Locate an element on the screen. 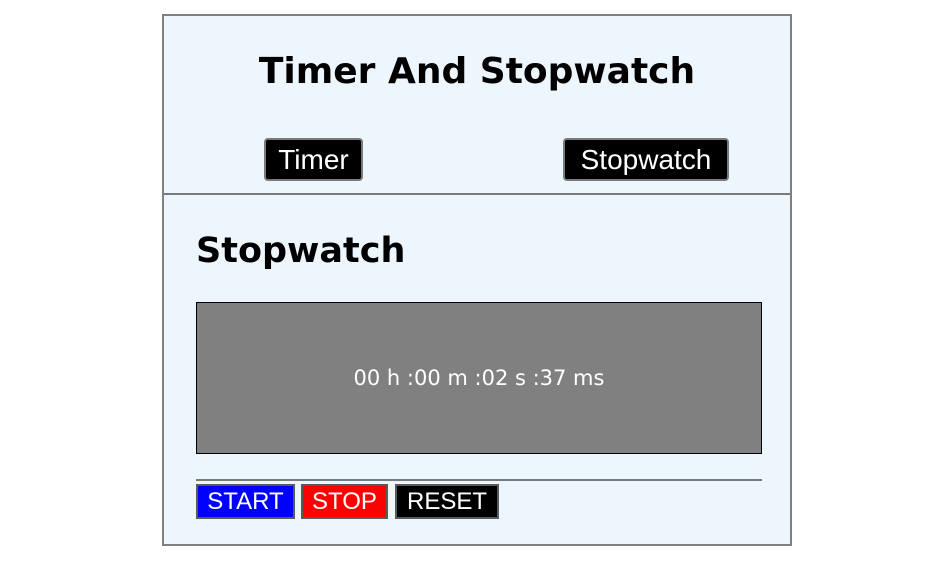  page-title: Timer And Stopwatch is located at coordinates (477, 71).